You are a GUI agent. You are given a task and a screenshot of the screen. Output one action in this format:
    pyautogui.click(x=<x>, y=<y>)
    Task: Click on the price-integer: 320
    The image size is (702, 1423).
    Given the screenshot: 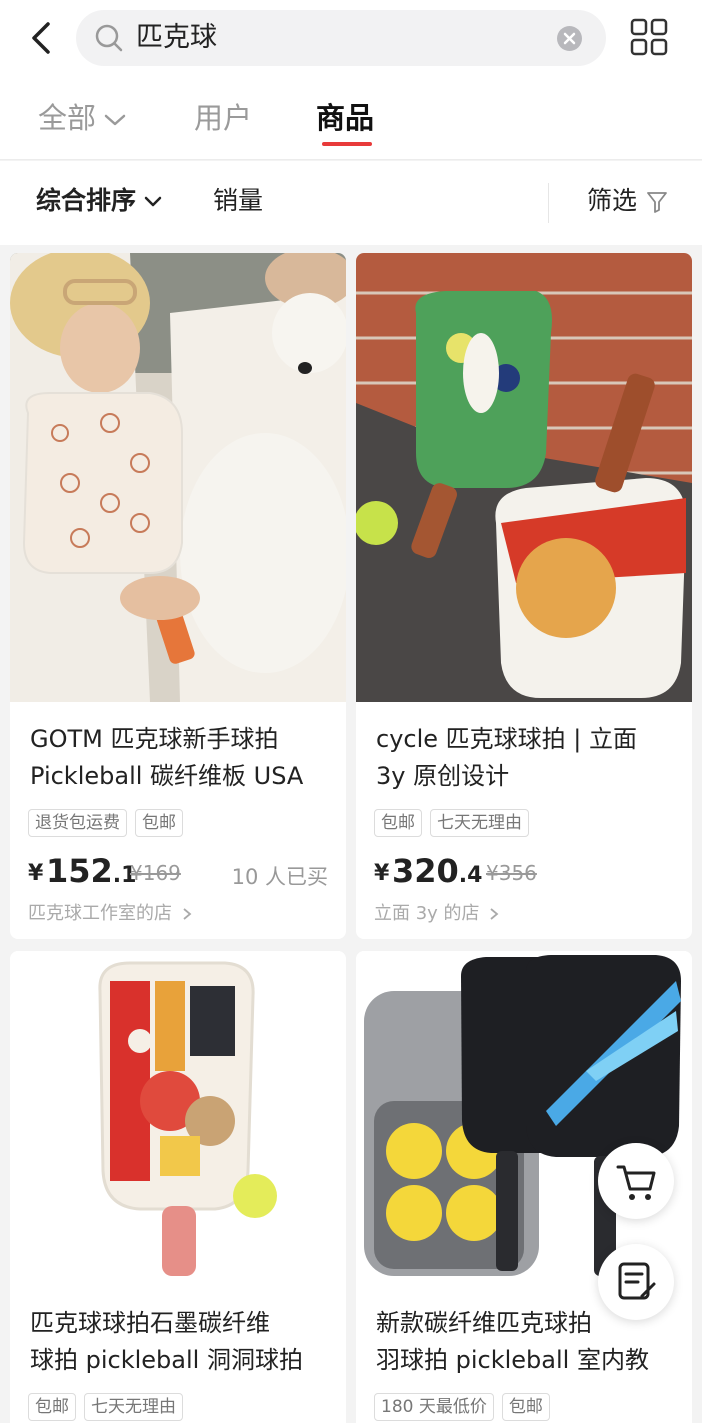 What is the action you would take?
    pyautogui.click(x=425, y=871)
    